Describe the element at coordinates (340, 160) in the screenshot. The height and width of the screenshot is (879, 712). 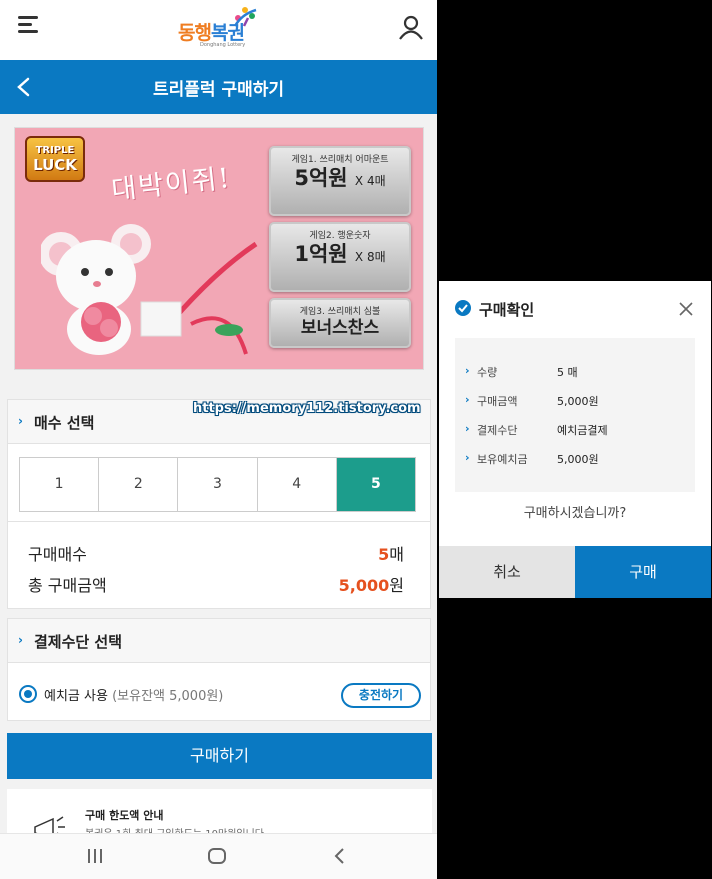
I see `prize-caption: 게임1. 쓰리매치 어마운트` at that location.